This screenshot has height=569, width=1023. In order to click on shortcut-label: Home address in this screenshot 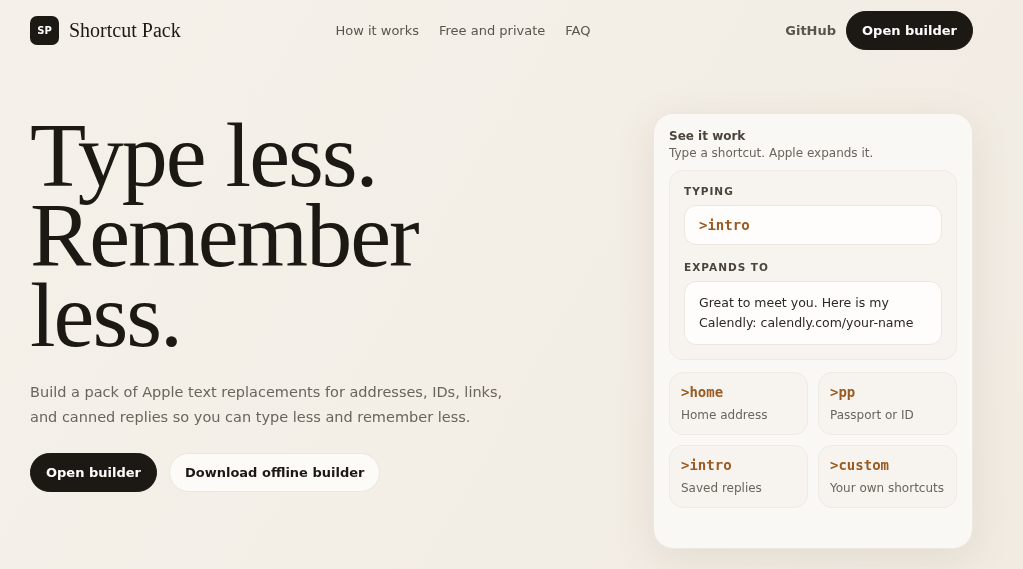, I will do `click(725, 415)`.